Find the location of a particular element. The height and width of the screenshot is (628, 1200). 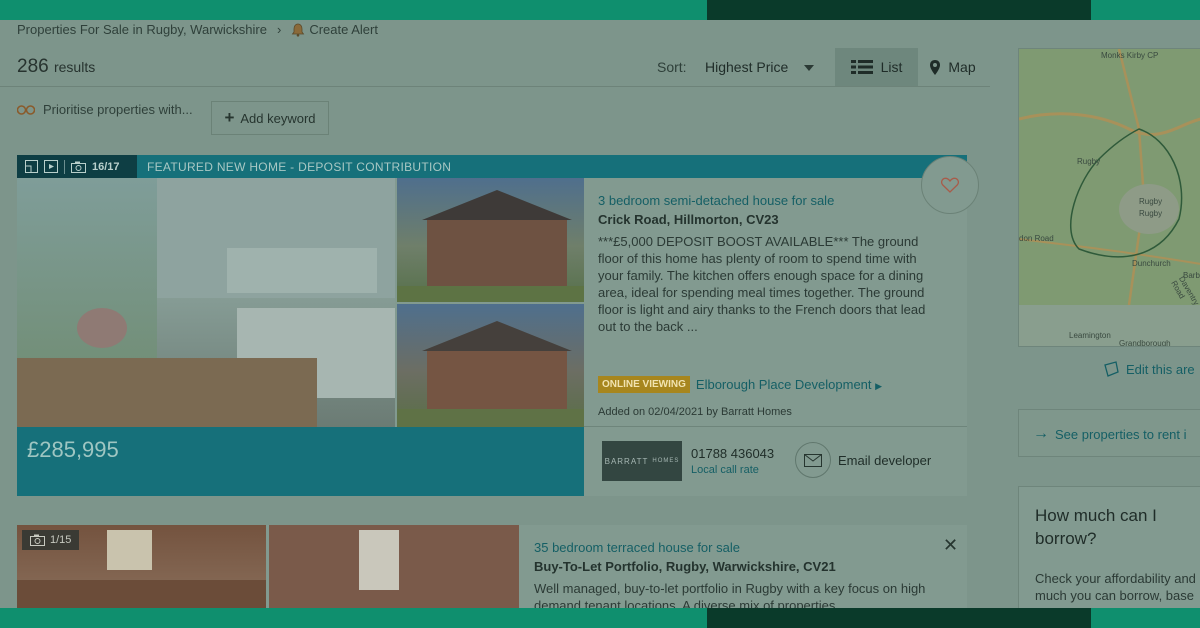

photo-count: 1/15 is located at coordinates (61, 540).